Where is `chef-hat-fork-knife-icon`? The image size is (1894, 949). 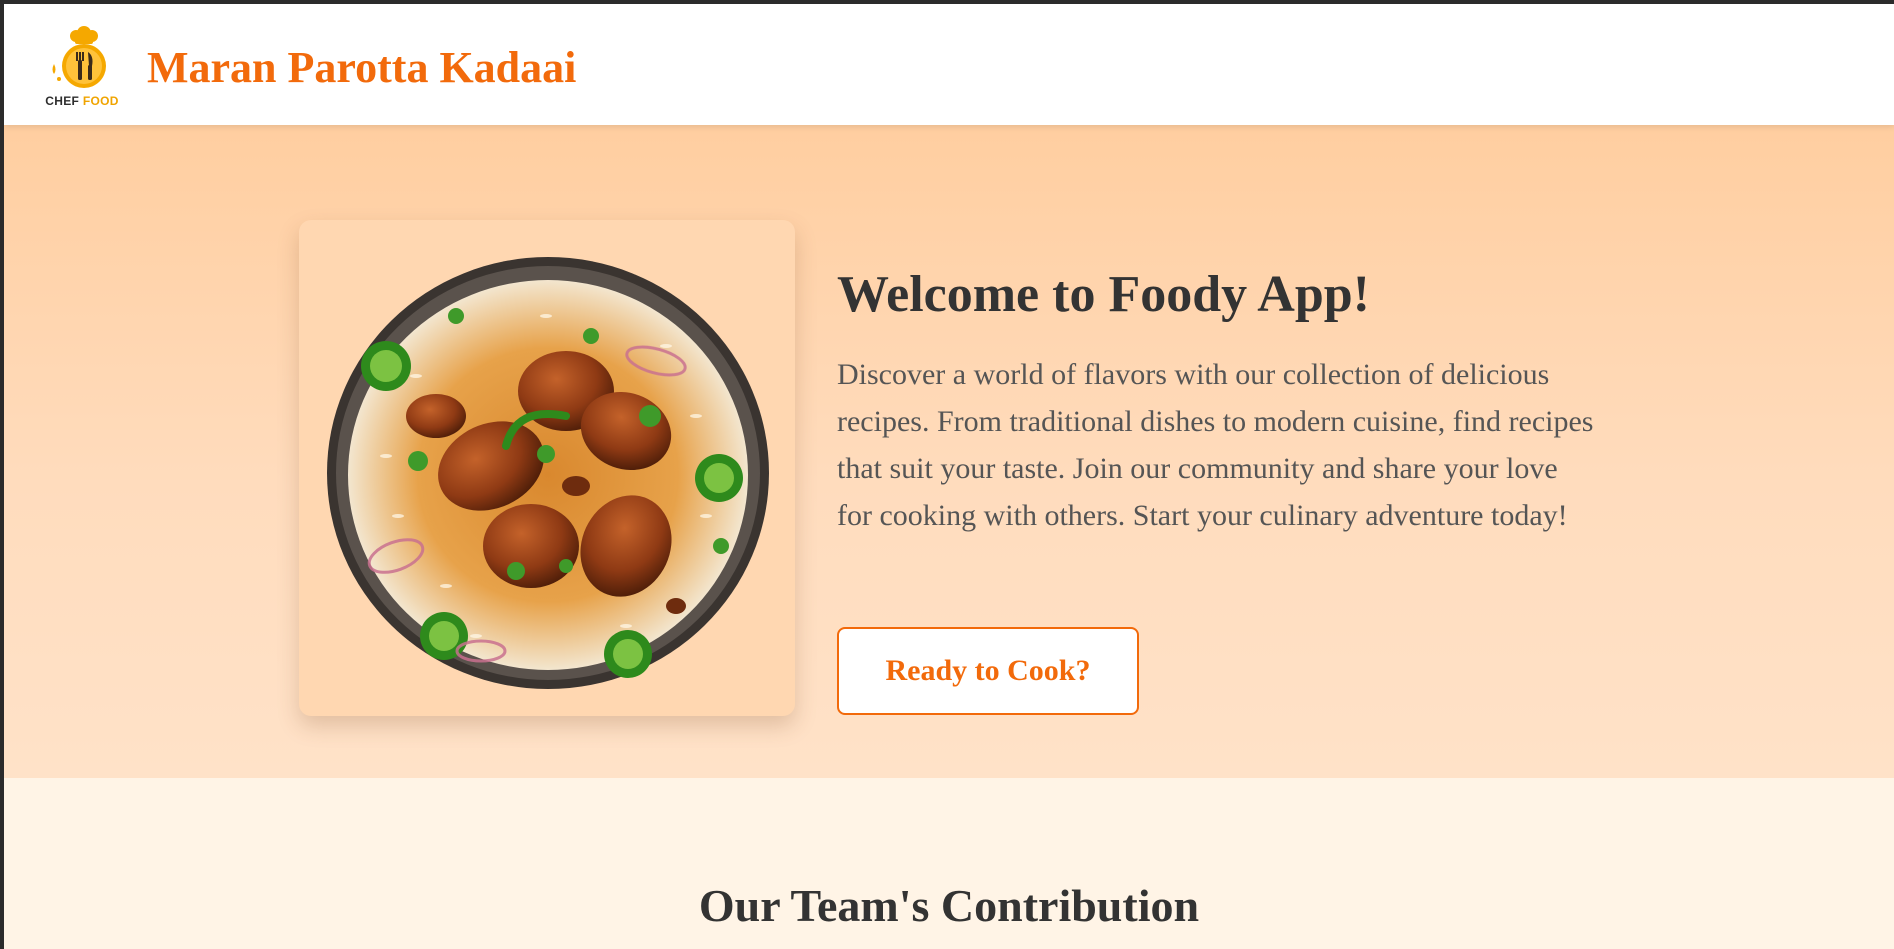
chef-hat-fork-knife-icon is located at coordinates (79, 57).